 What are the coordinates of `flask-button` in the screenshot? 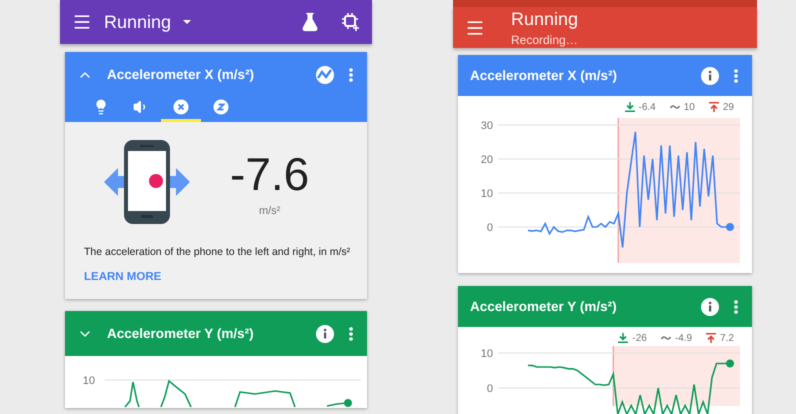 It's located at (310, 22).